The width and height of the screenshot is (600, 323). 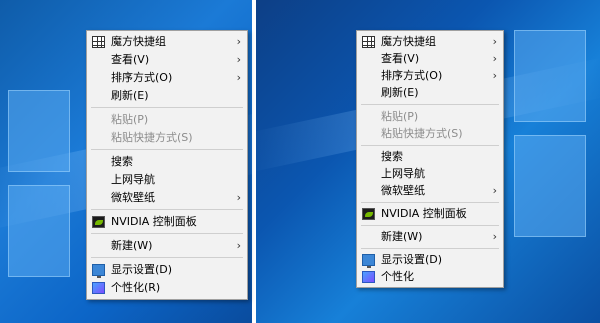 I want to click on menu-item-label: 个性化, so click(x=397, y=276).